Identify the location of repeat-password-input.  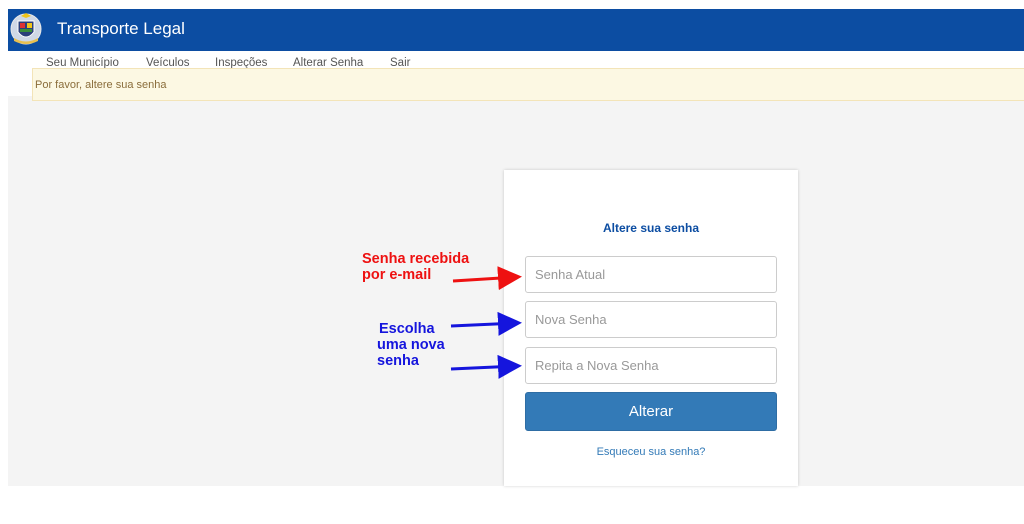
(651, 365).